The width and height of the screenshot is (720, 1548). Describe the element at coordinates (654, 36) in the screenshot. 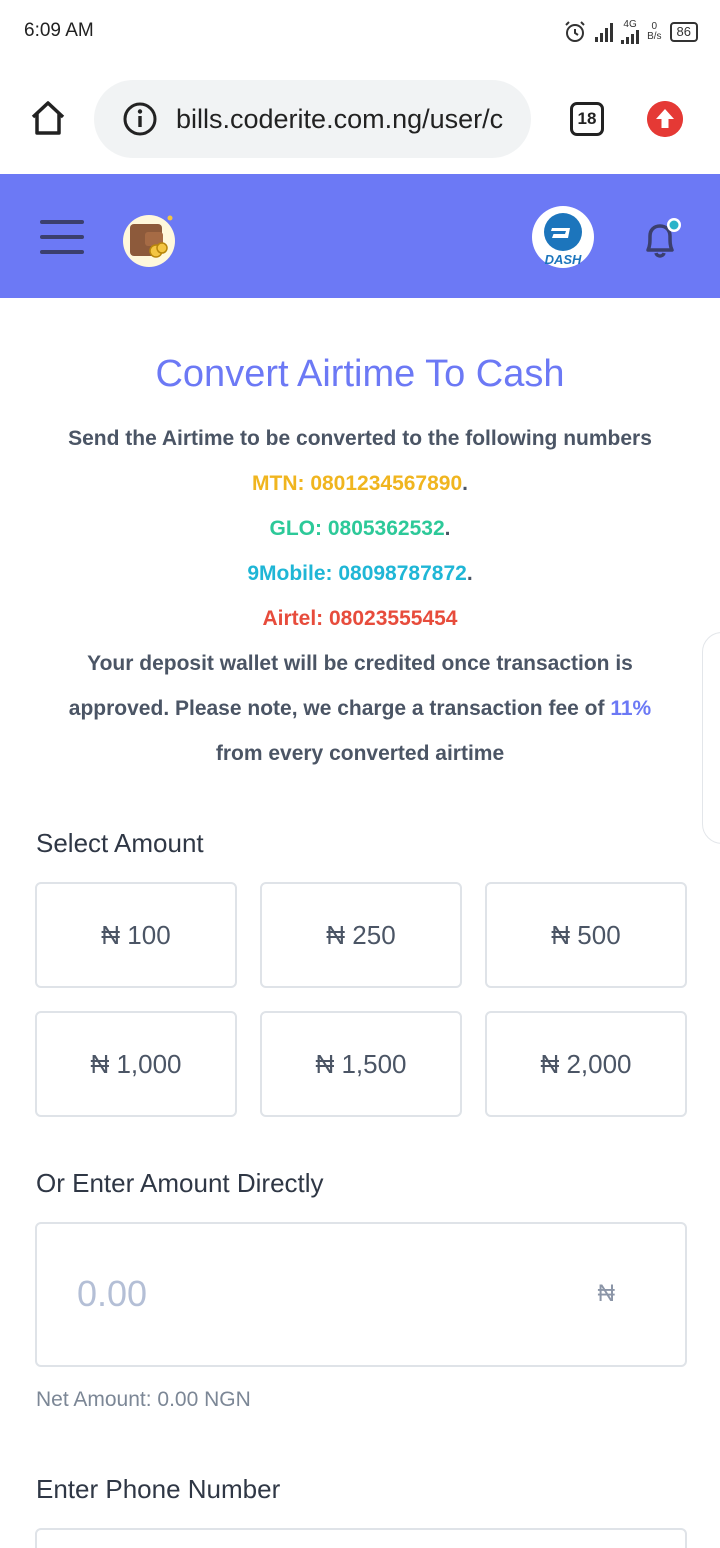

I see `speed-unit: B/s` at that location.